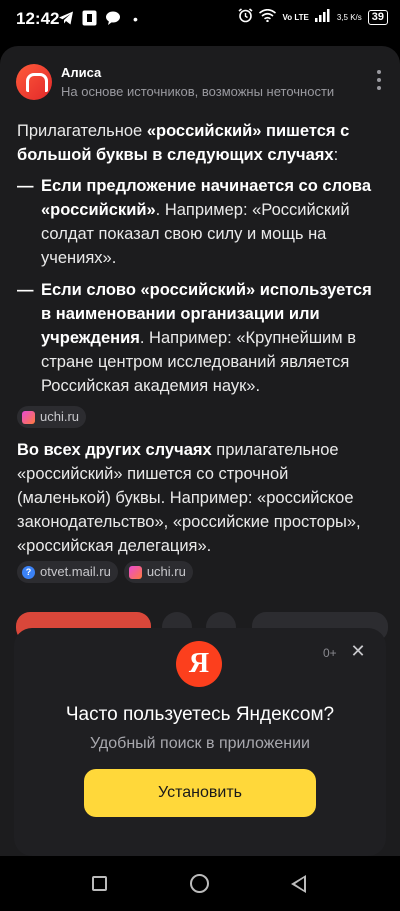  Describe the element at coordinates (38, 18) in the screenshot. I see `status-time: 12:42` at that location.